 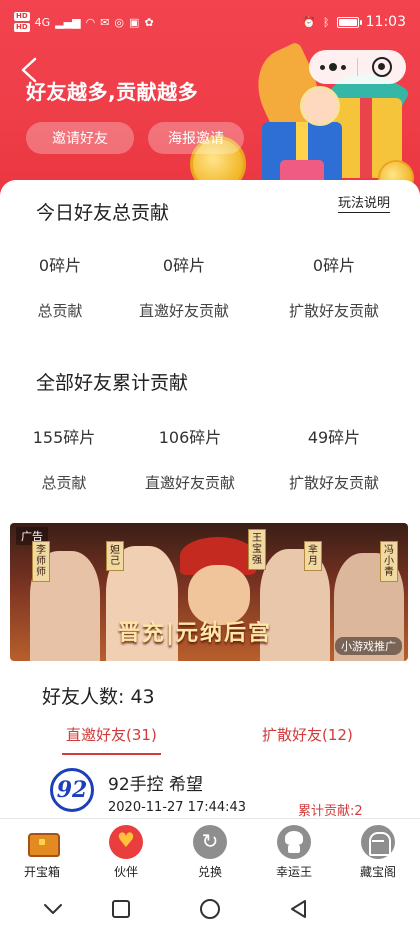 What do you see at coordinates (65, 286) in the screenshot?
I see `today-total-stat: 0碎片 总贡献` at bounding box center [65, 286].